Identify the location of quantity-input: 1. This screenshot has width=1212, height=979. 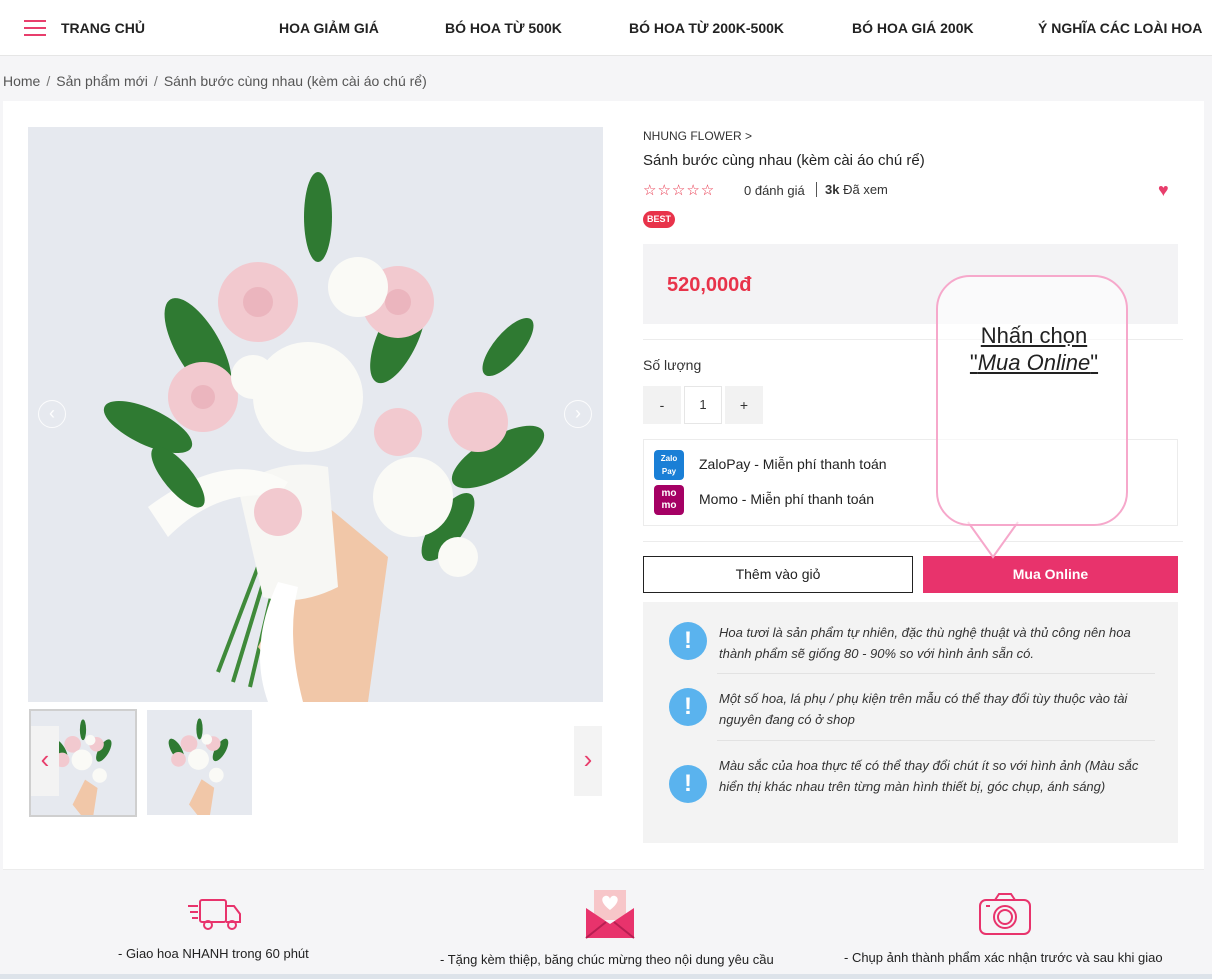
(703, 405).